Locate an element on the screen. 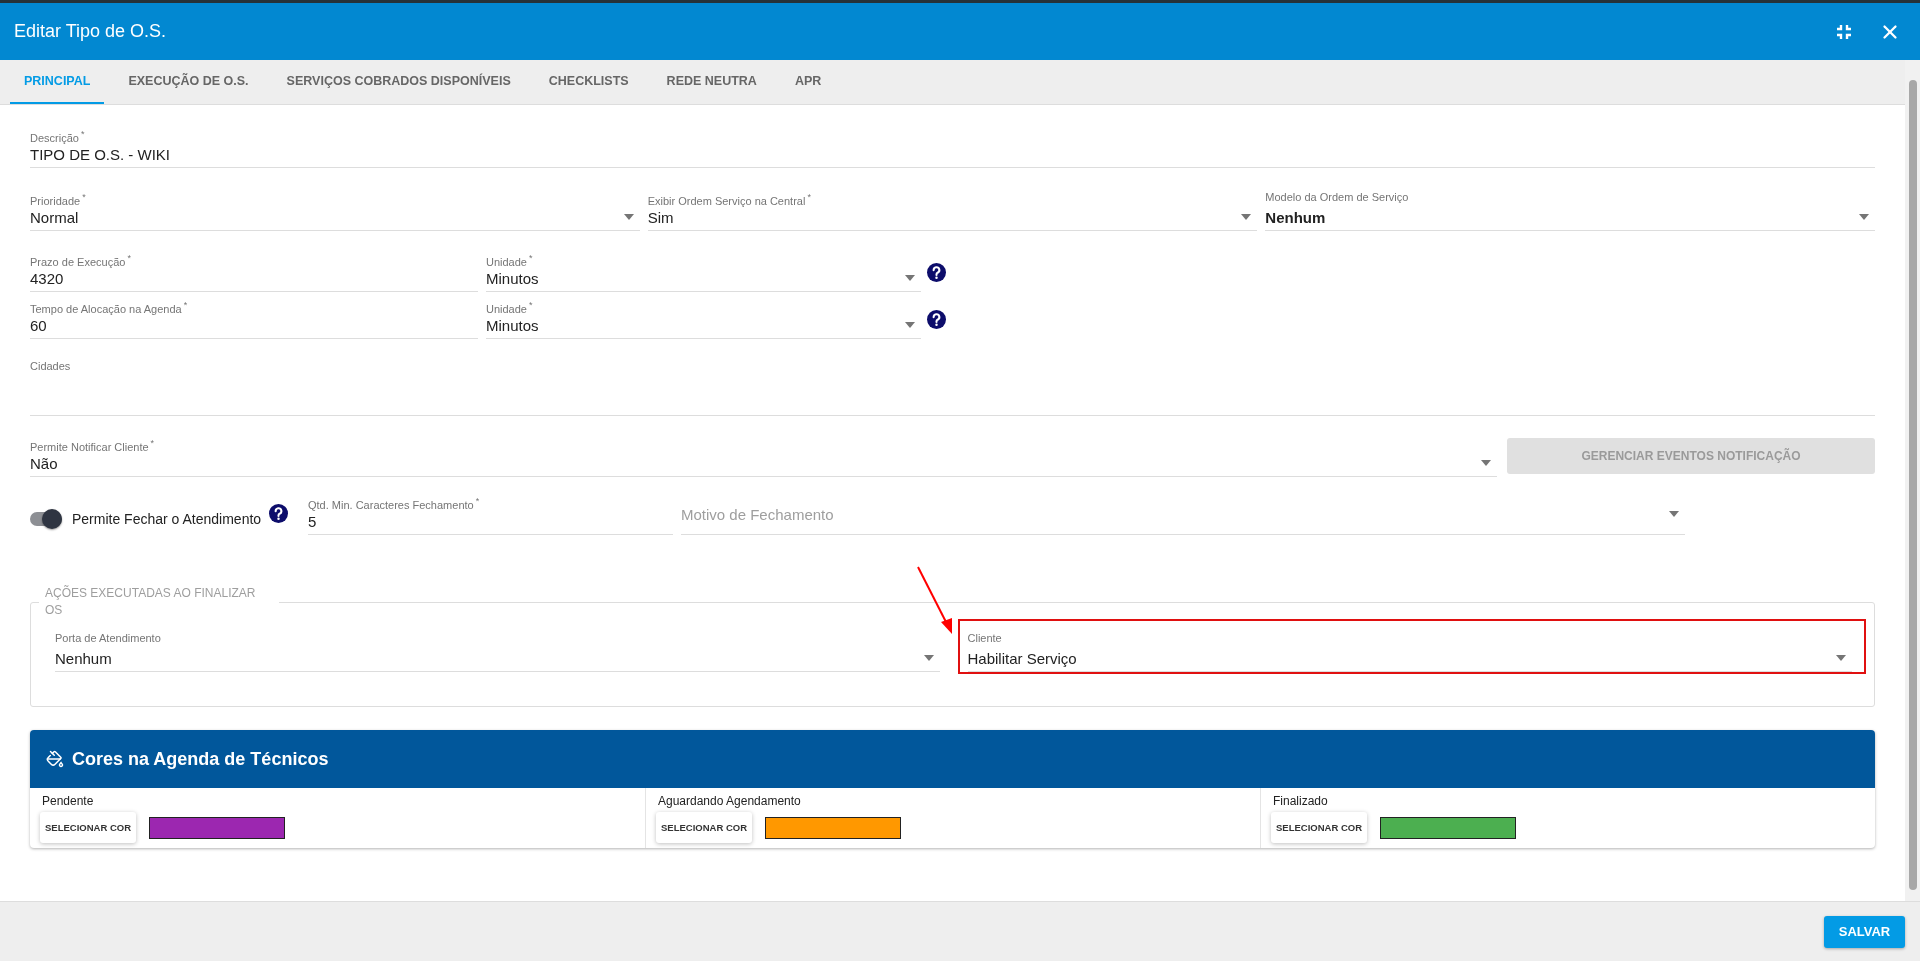 The height and width of the screenshot is (961, 1920). field-value: 4320 is located at coordinates (47, 278).